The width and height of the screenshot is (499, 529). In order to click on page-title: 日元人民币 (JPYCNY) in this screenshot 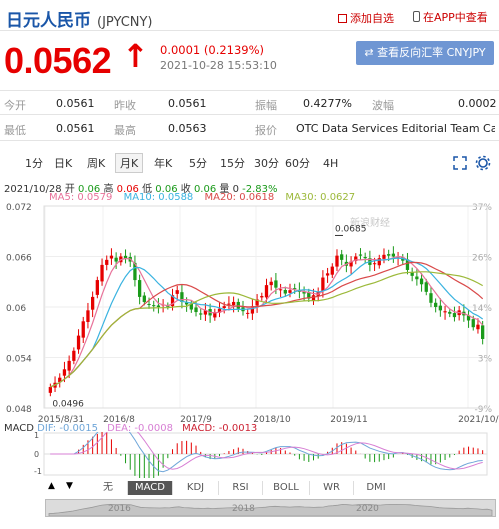, I will do `click(79, 18)`.